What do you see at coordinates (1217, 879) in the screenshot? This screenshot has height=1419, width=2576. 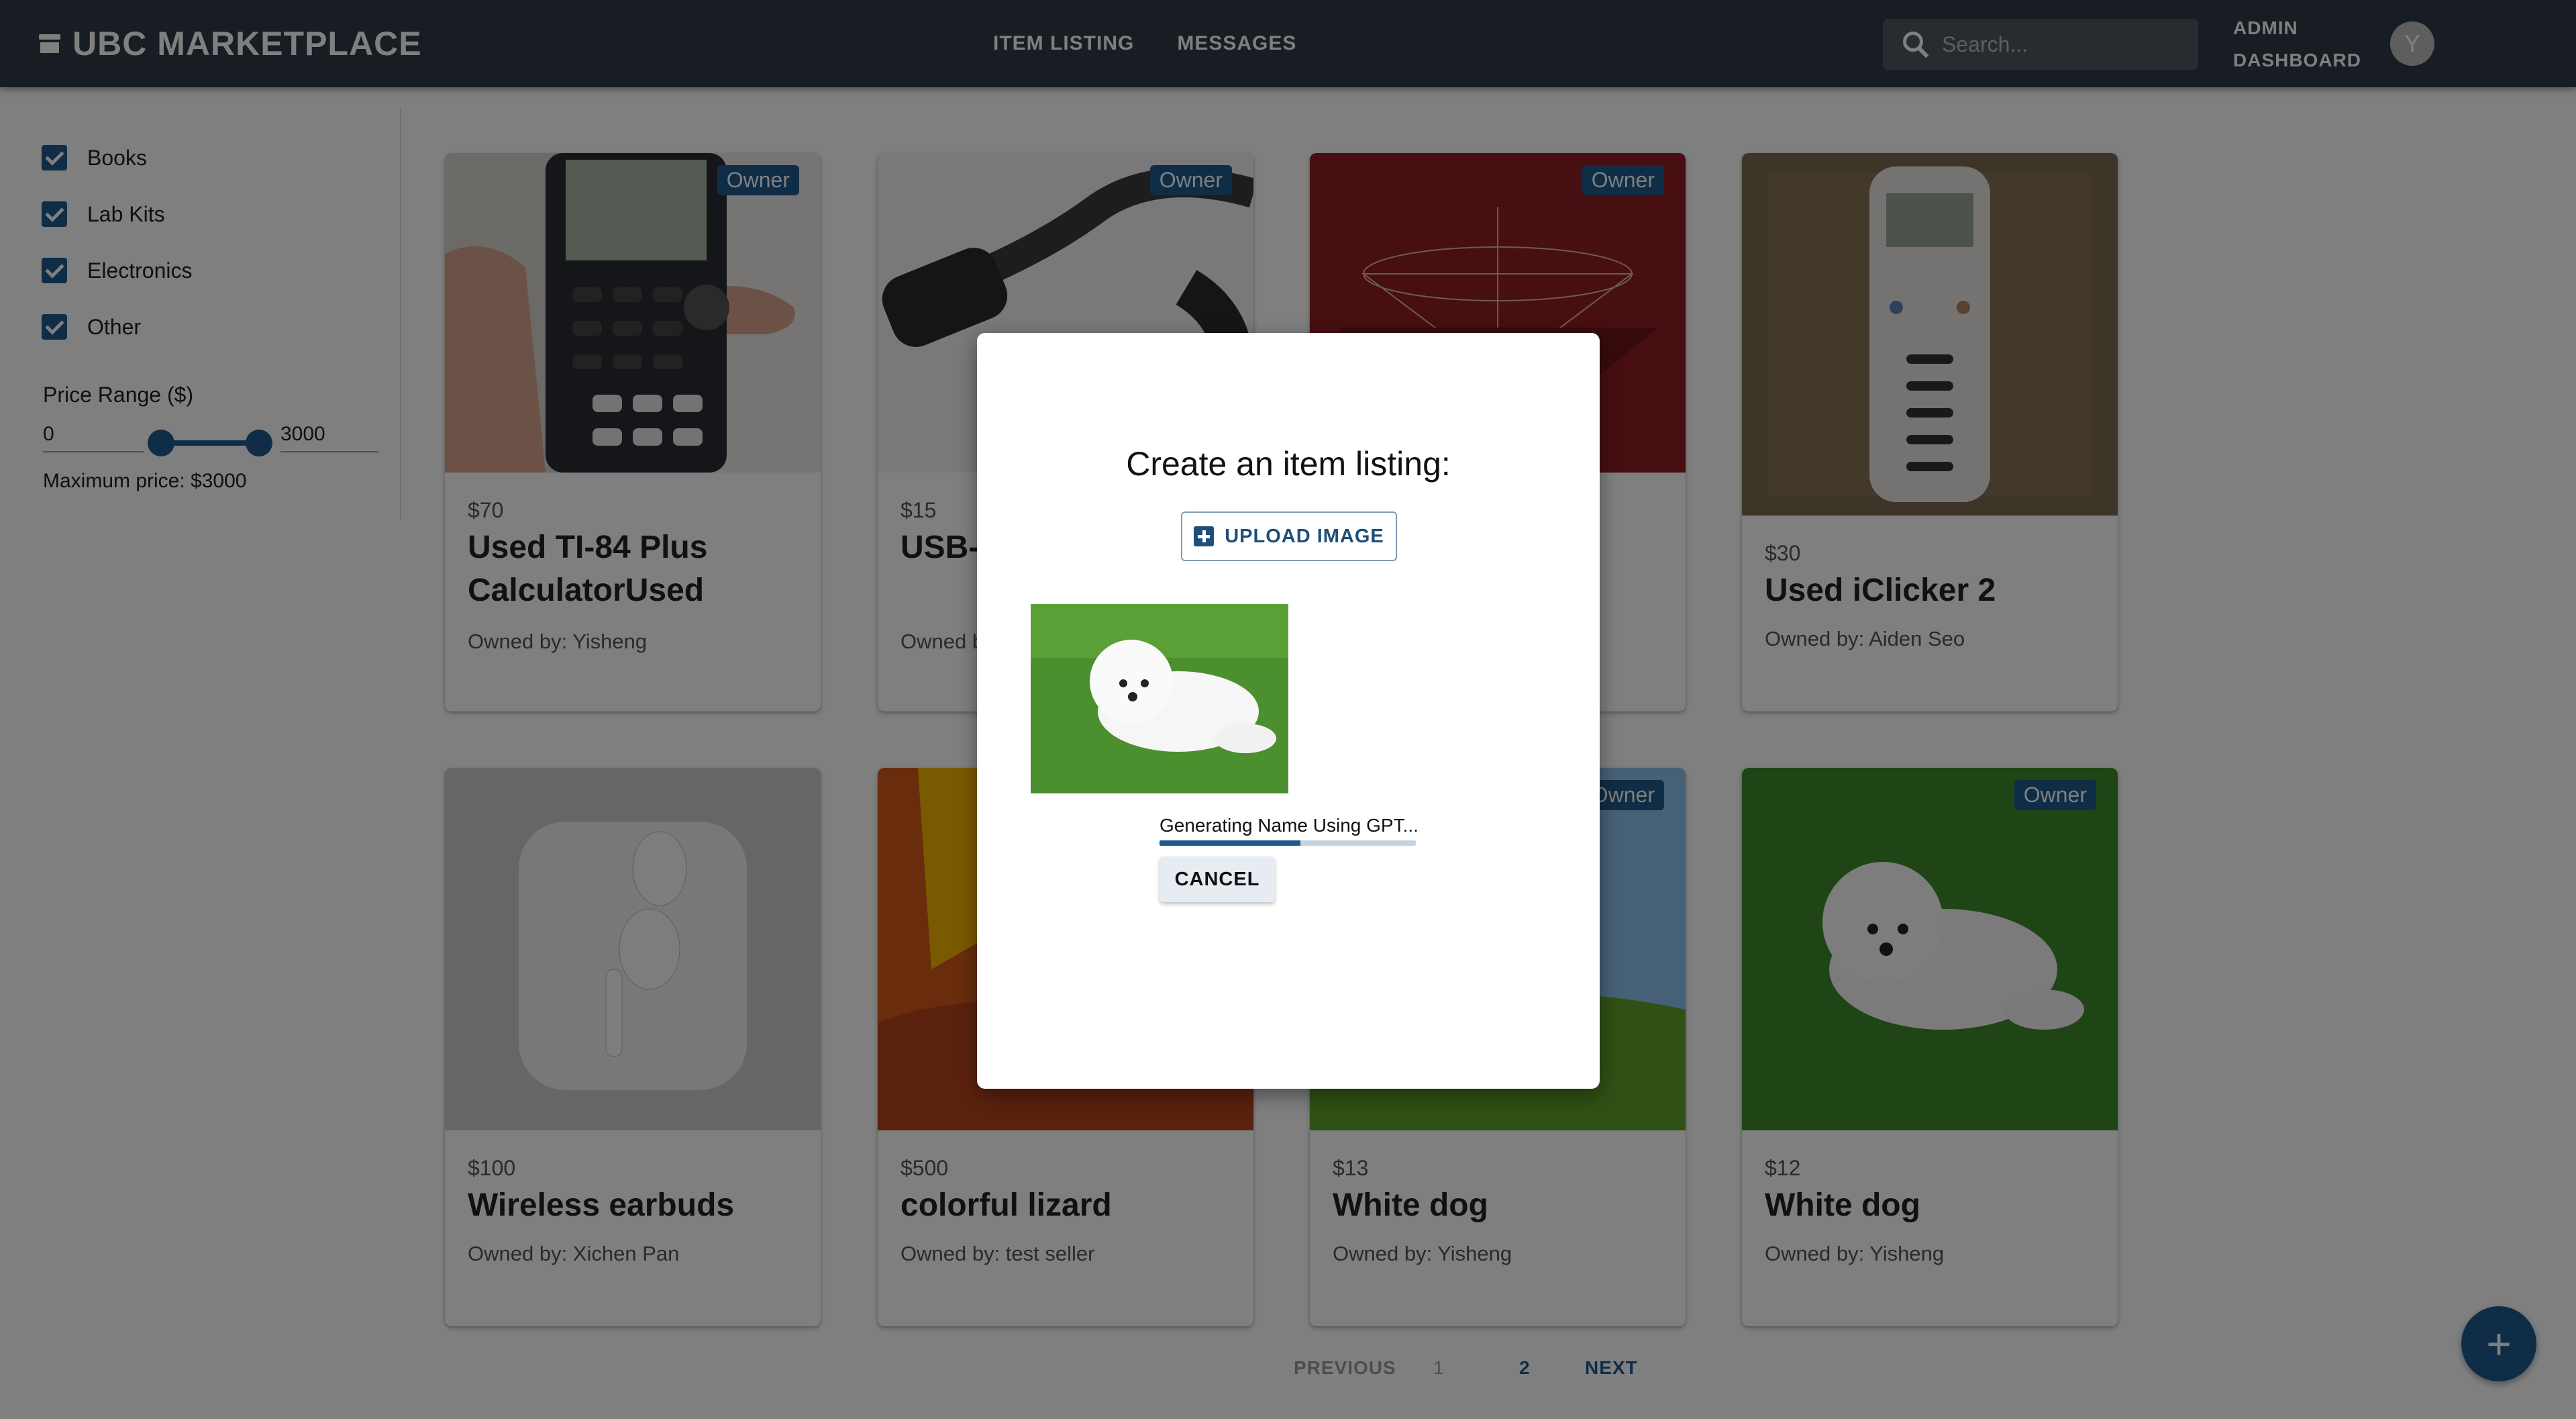 I see `cancel-button: CANCEL` at bounding box center [1217, 879].